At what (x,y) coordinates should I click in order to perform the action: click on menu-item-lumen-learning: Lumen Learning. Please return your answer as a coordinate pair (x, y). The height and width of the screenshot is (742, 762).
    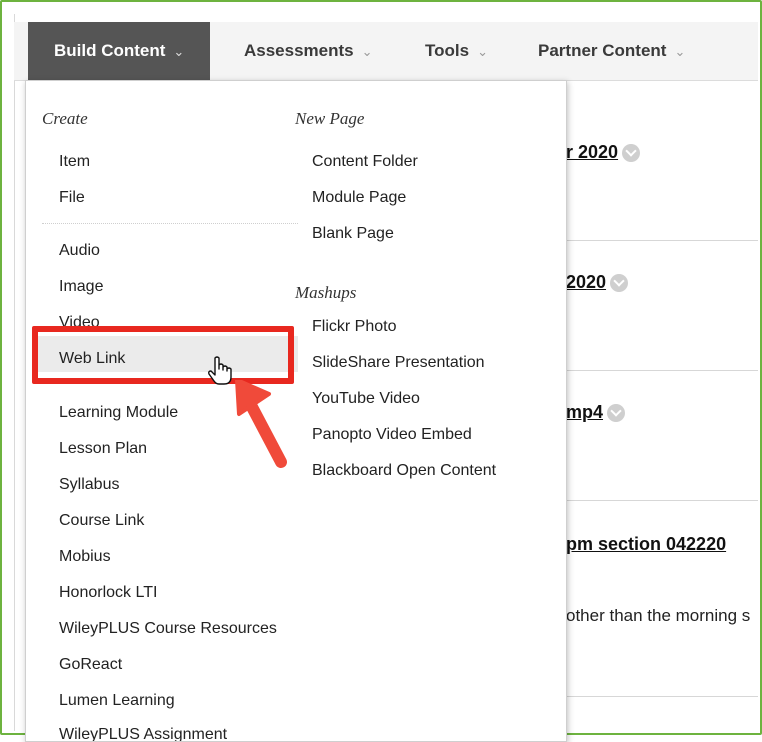
    Looking at the image, I should click on (117, 701).